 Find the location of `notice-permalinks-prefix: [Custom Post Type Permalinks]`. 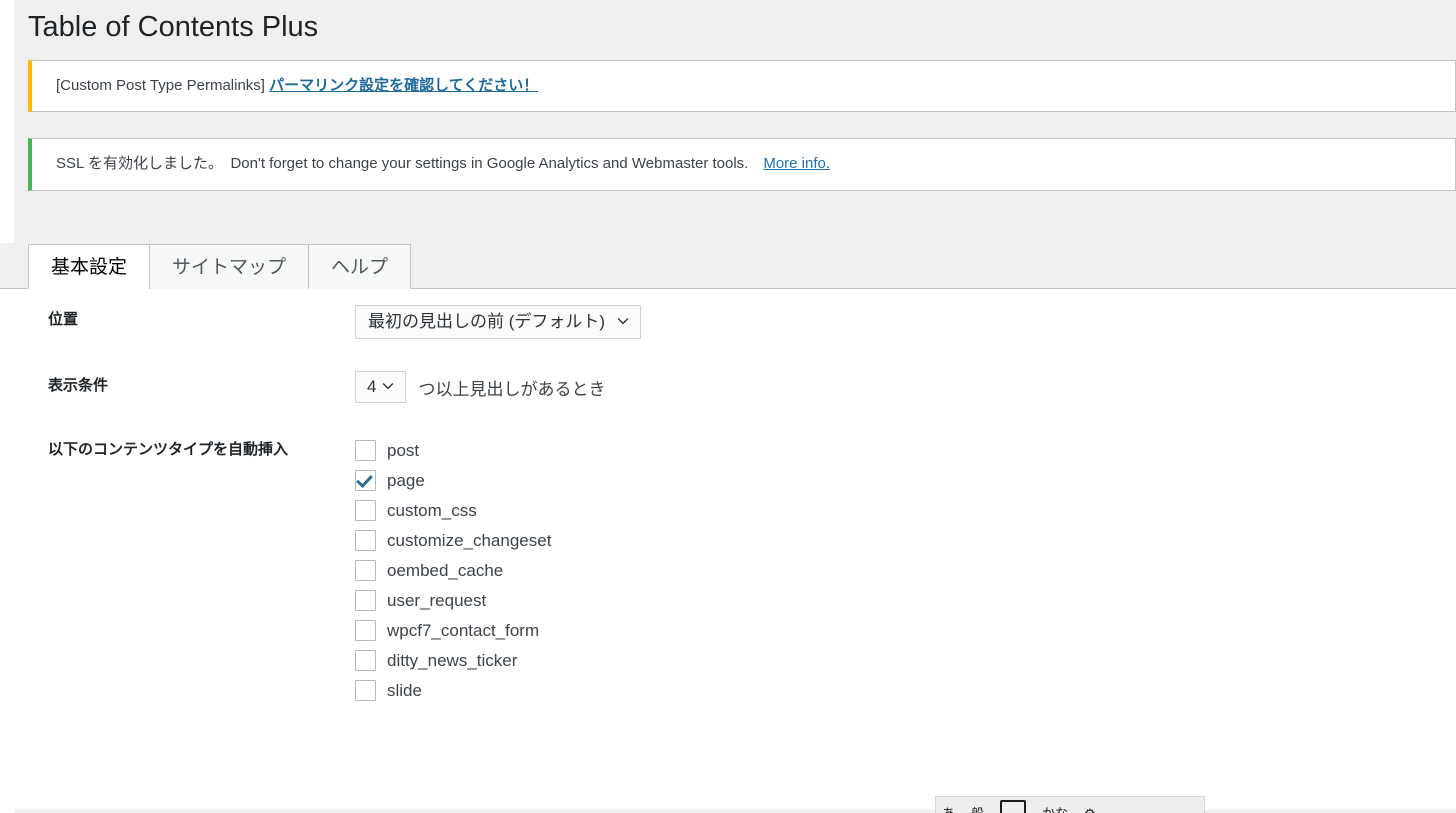

notice-permalinks-prefix: [Custom Post Type Permalinks] is located at coordinates (163, 85).